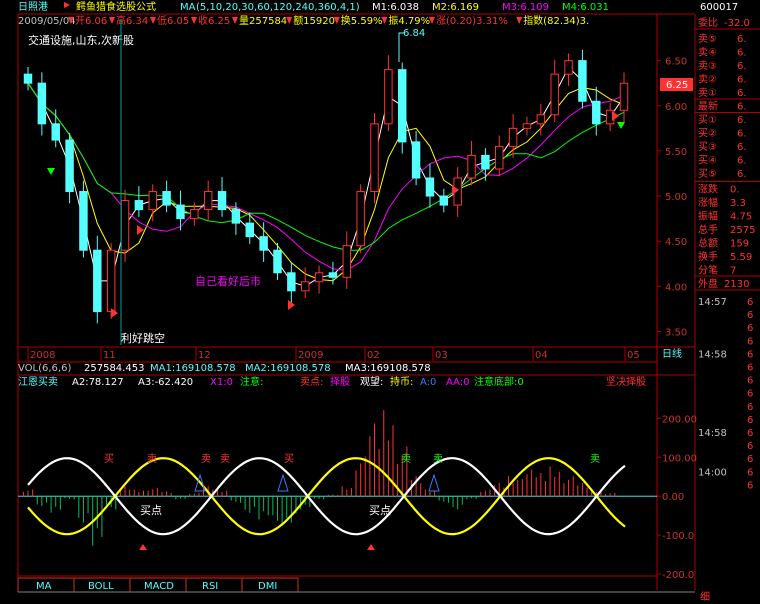 This screenshot has width=760, height=604. Describe the element at coordinates (362, 20) in the screenshot. I see `ohlc-item-6: 换5.59%` at that location.